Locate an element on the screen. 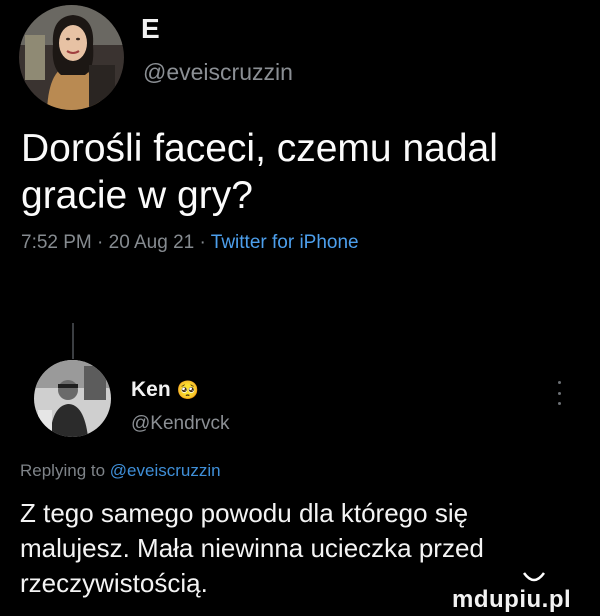  replying-to: Replying to @eveiscruzzin is located at coordinates (120, 471).